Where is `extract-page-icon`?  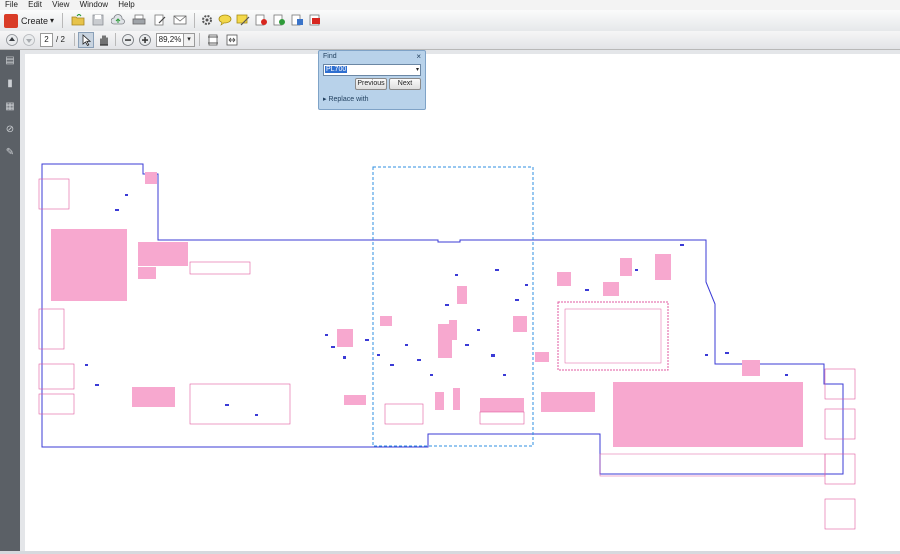
extract-page-icon is located at coordinates (279, 20).